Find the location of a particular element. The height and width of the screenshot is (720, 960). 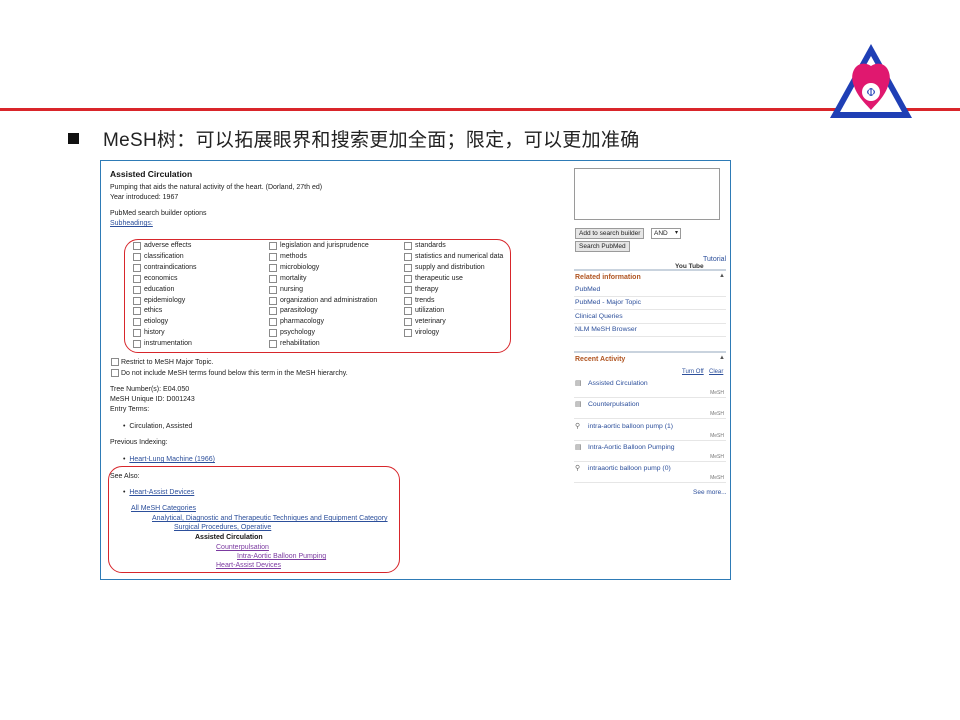

restrict-major-checkbox is located at coordinates (115, 362).